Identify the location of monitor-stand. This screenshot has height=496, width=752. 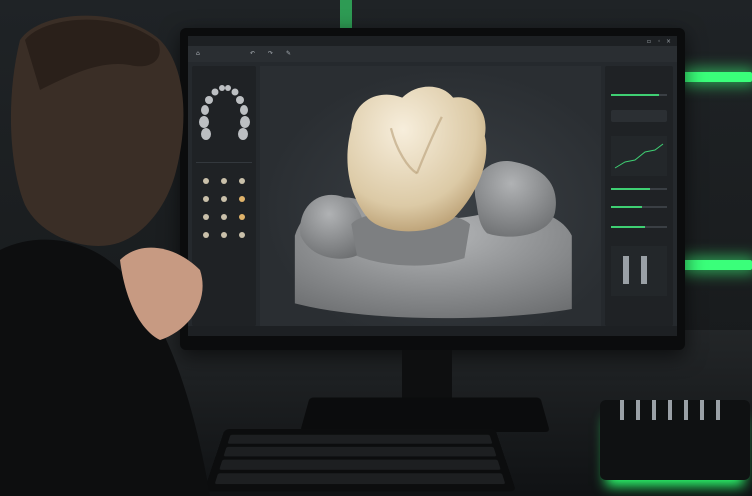
(427, 375).